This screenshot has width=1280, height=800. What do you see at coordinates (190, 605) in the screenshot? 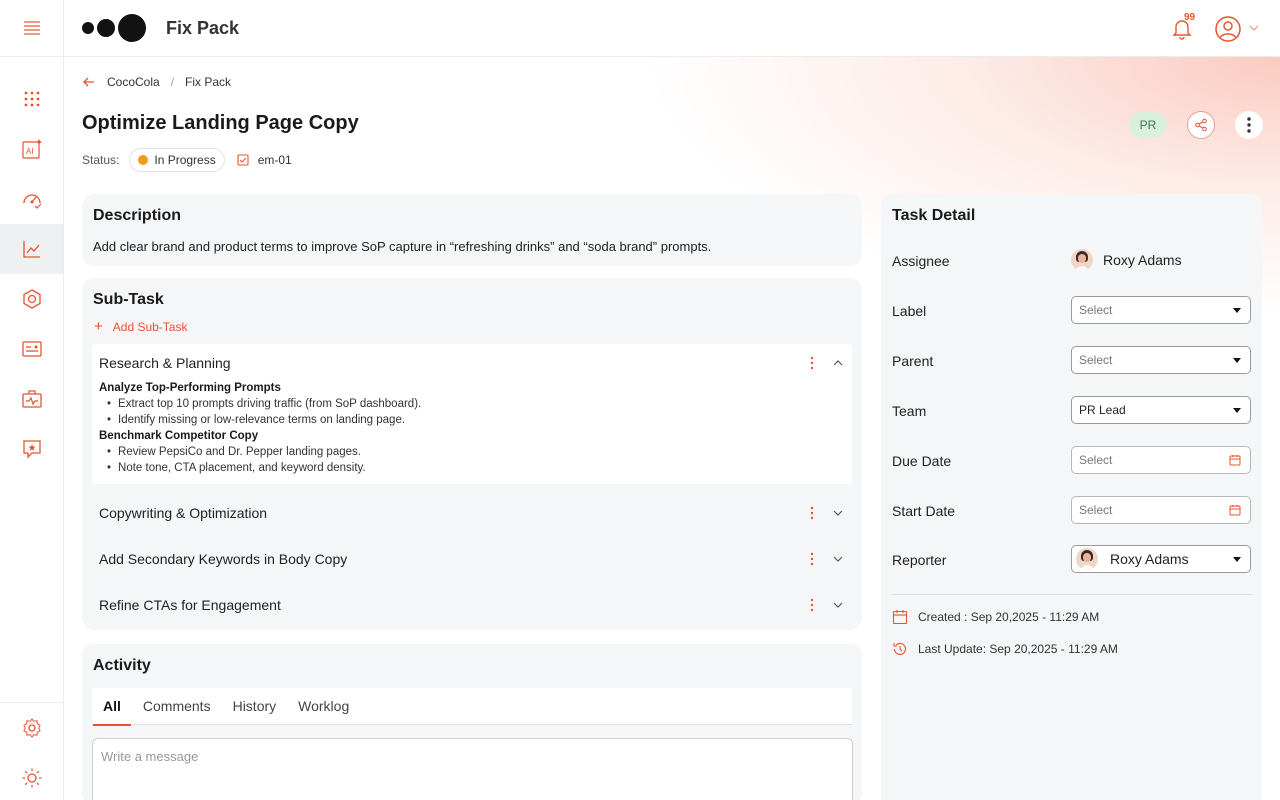
I see `subtask-title: Refine CTAs for Engagement` at bounding box center [190, 605].